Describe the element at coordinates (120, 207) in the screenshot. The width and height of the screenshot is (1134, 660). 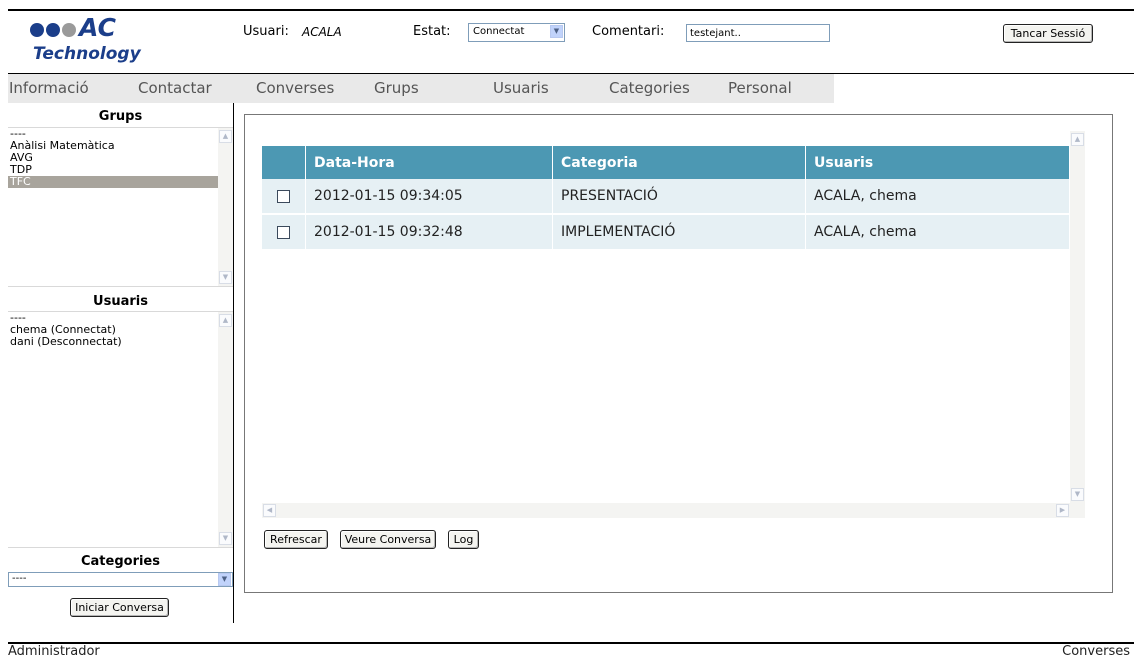
I see `groups-list: ---- Anàlisi Matemàtica AVG TDP TFC ▲ ▼` at that location.